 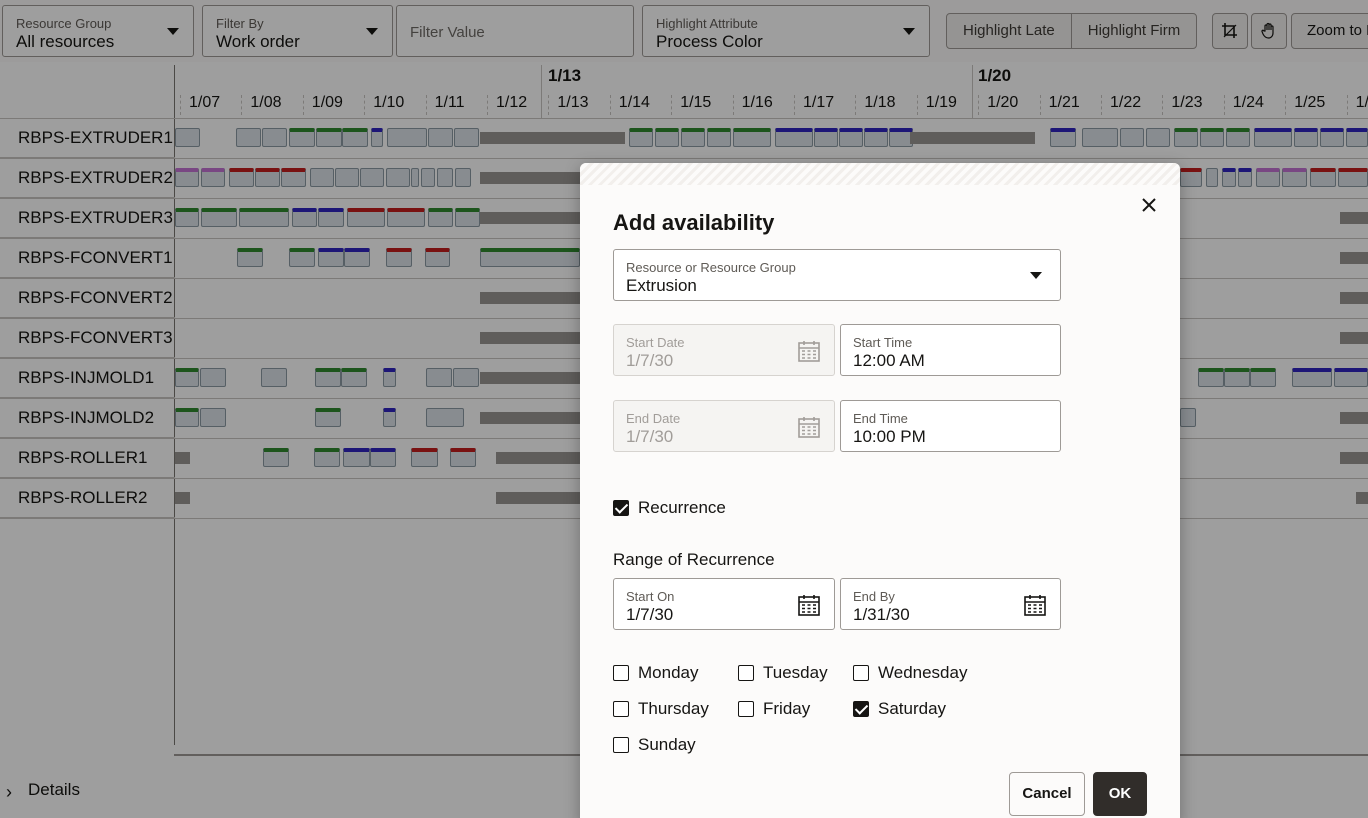 I want to click on start-date-field: Start Date 1/7/30, so click(x=724, y=350).